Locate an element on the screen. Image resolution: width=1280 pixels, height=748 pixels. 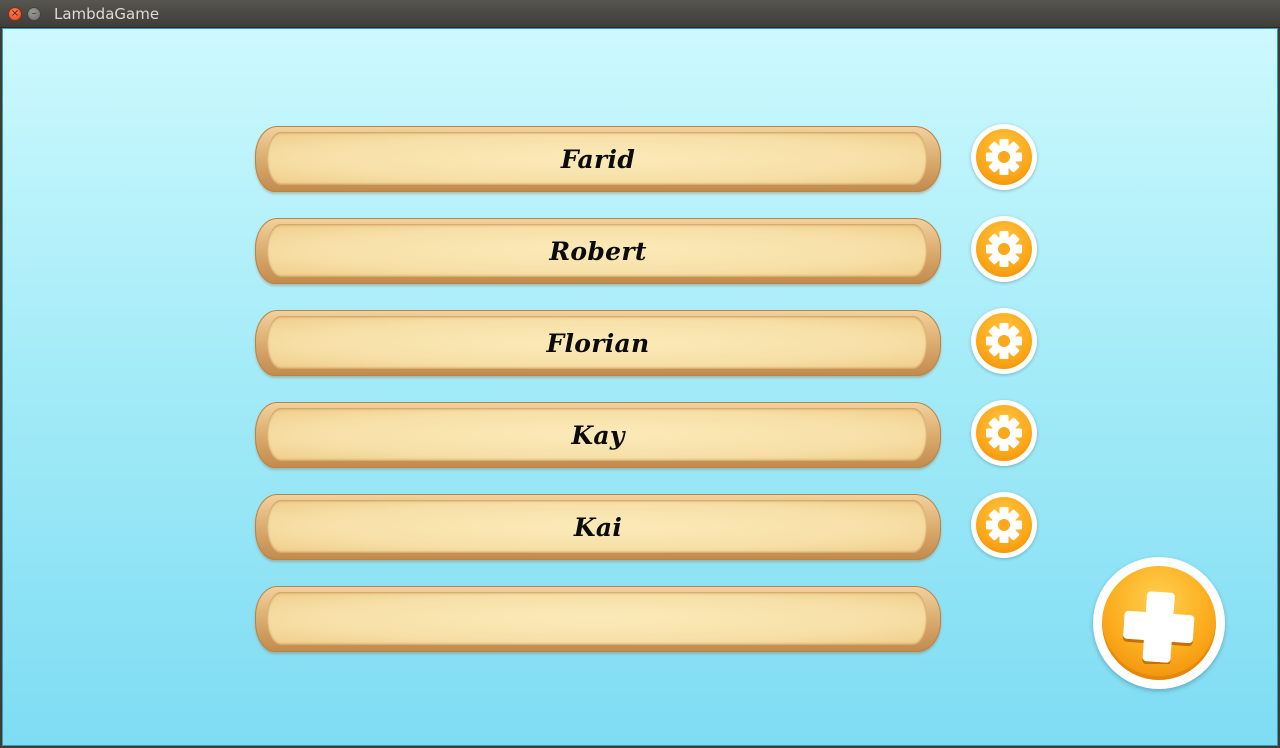
profile-name: Kai is located at coordinates (598, 527).